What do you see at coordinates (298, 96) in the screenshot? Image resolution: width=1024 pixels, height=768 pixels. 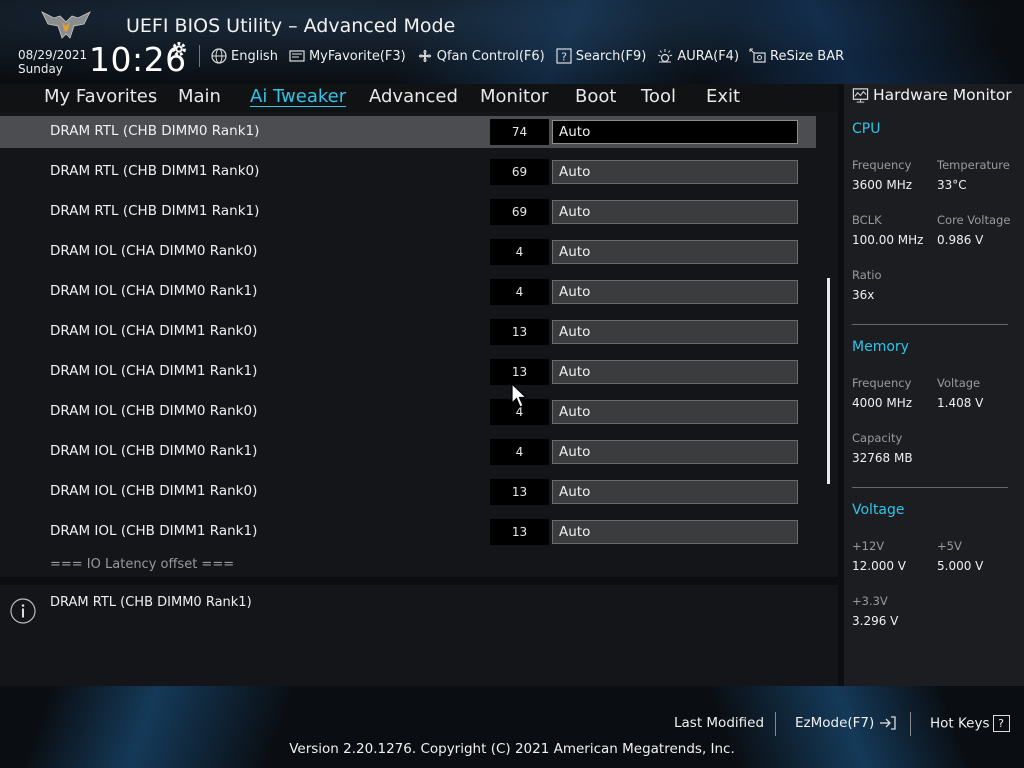 I see `tab-ai-tweaker: Ai Tweaker` at bounding box center [298, 96].